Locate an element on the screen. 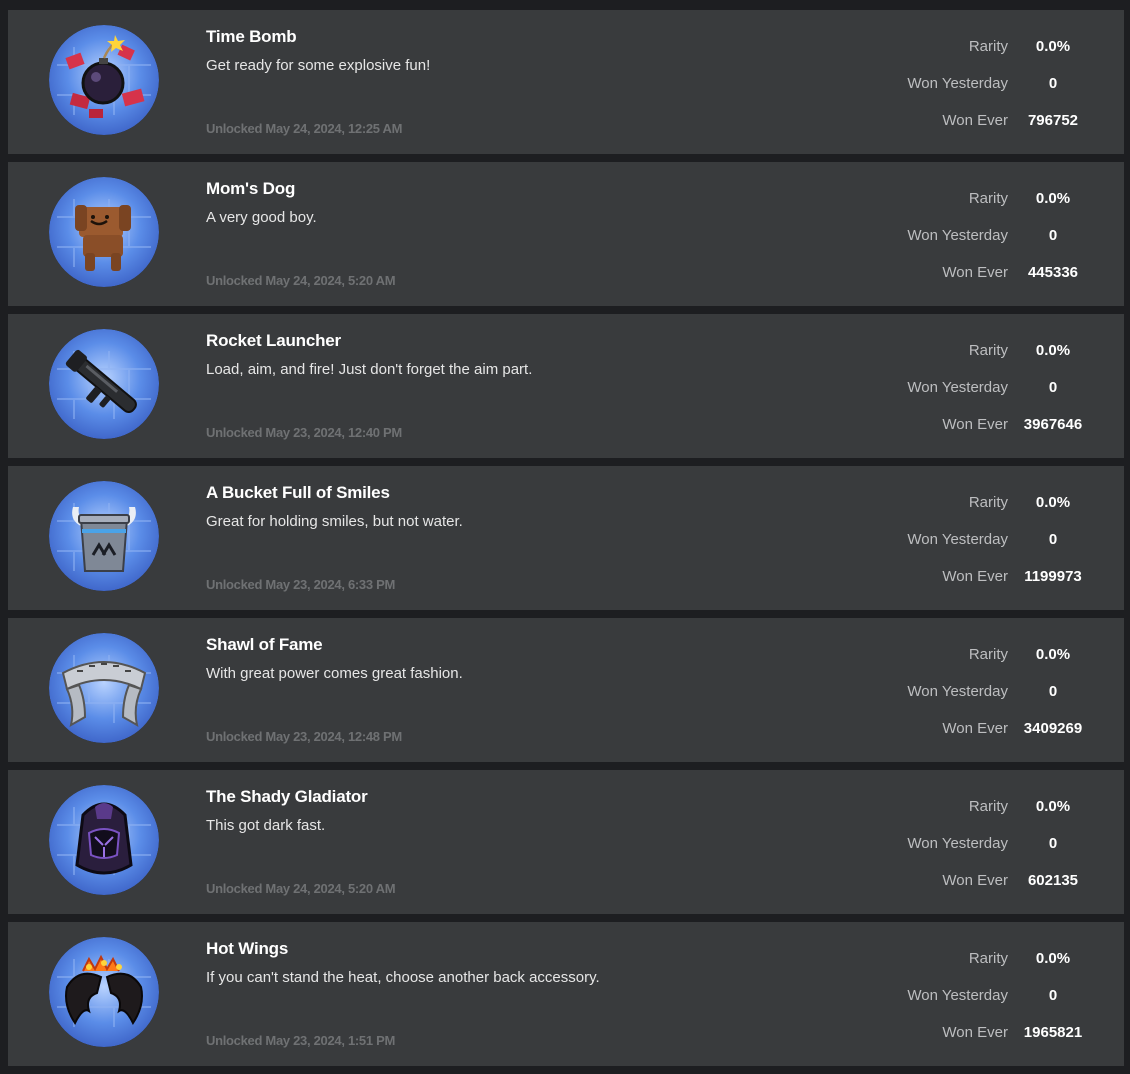 This screenshot has width=1130, height=1074. gladiator-helmet-icon is located at coordinates (104, 840).